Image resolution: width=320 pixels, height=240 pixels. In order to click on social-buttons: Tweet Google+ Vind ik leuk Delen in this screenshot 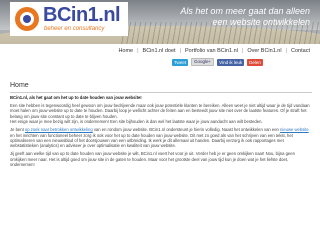, I will do `click(217, 62)`.